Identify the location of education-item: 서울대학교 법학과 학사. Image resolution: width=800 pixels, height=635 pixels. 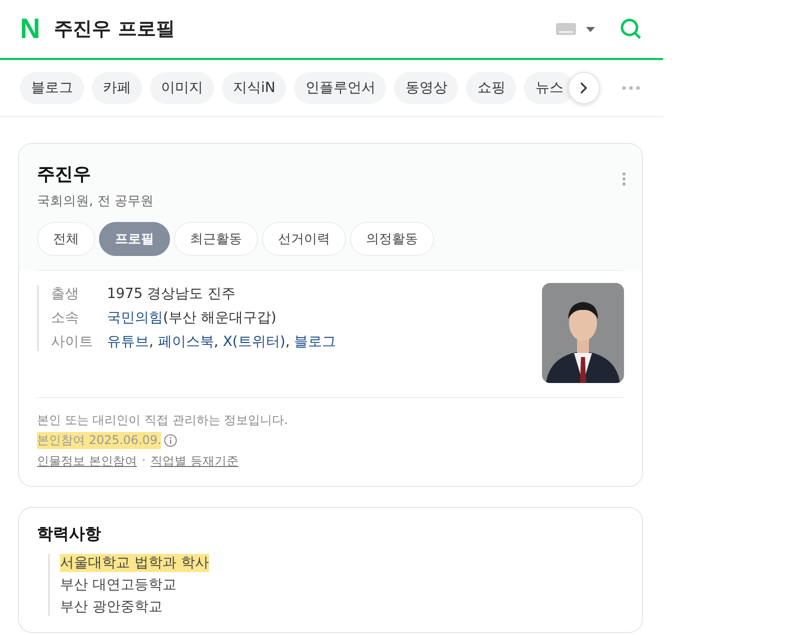
(134, 563).